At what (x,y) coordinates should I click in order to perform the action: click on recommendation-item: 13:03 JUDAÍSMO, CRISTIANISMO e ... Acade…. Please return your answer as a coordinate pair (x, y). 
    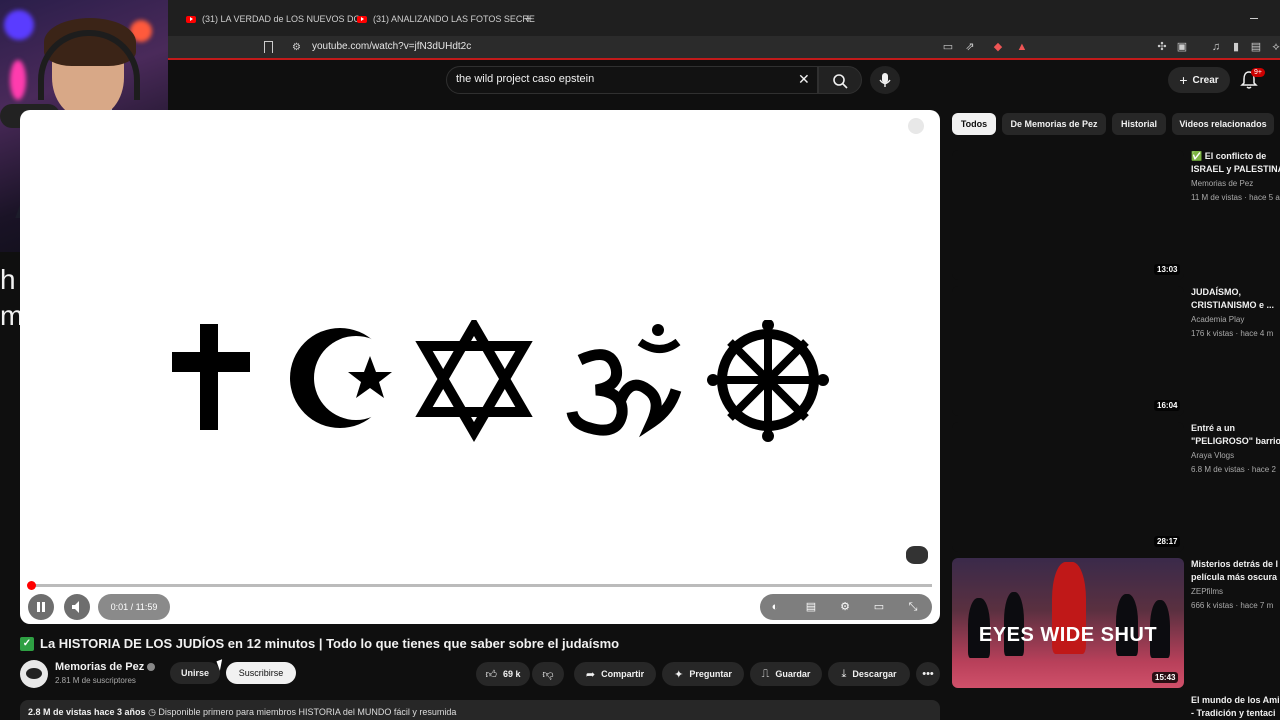
    Looking at the image, I should click on (1116, 340).